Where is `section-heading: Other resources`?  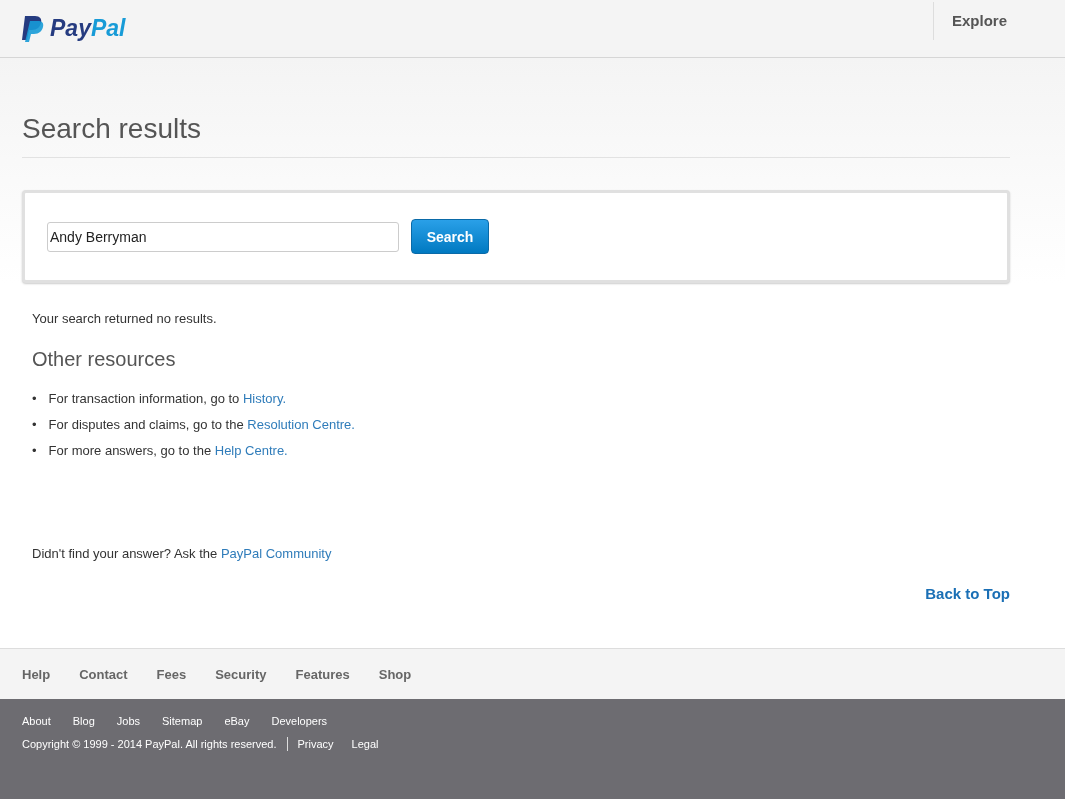 section-heading: Other resources is located at coordinates (104, 359).